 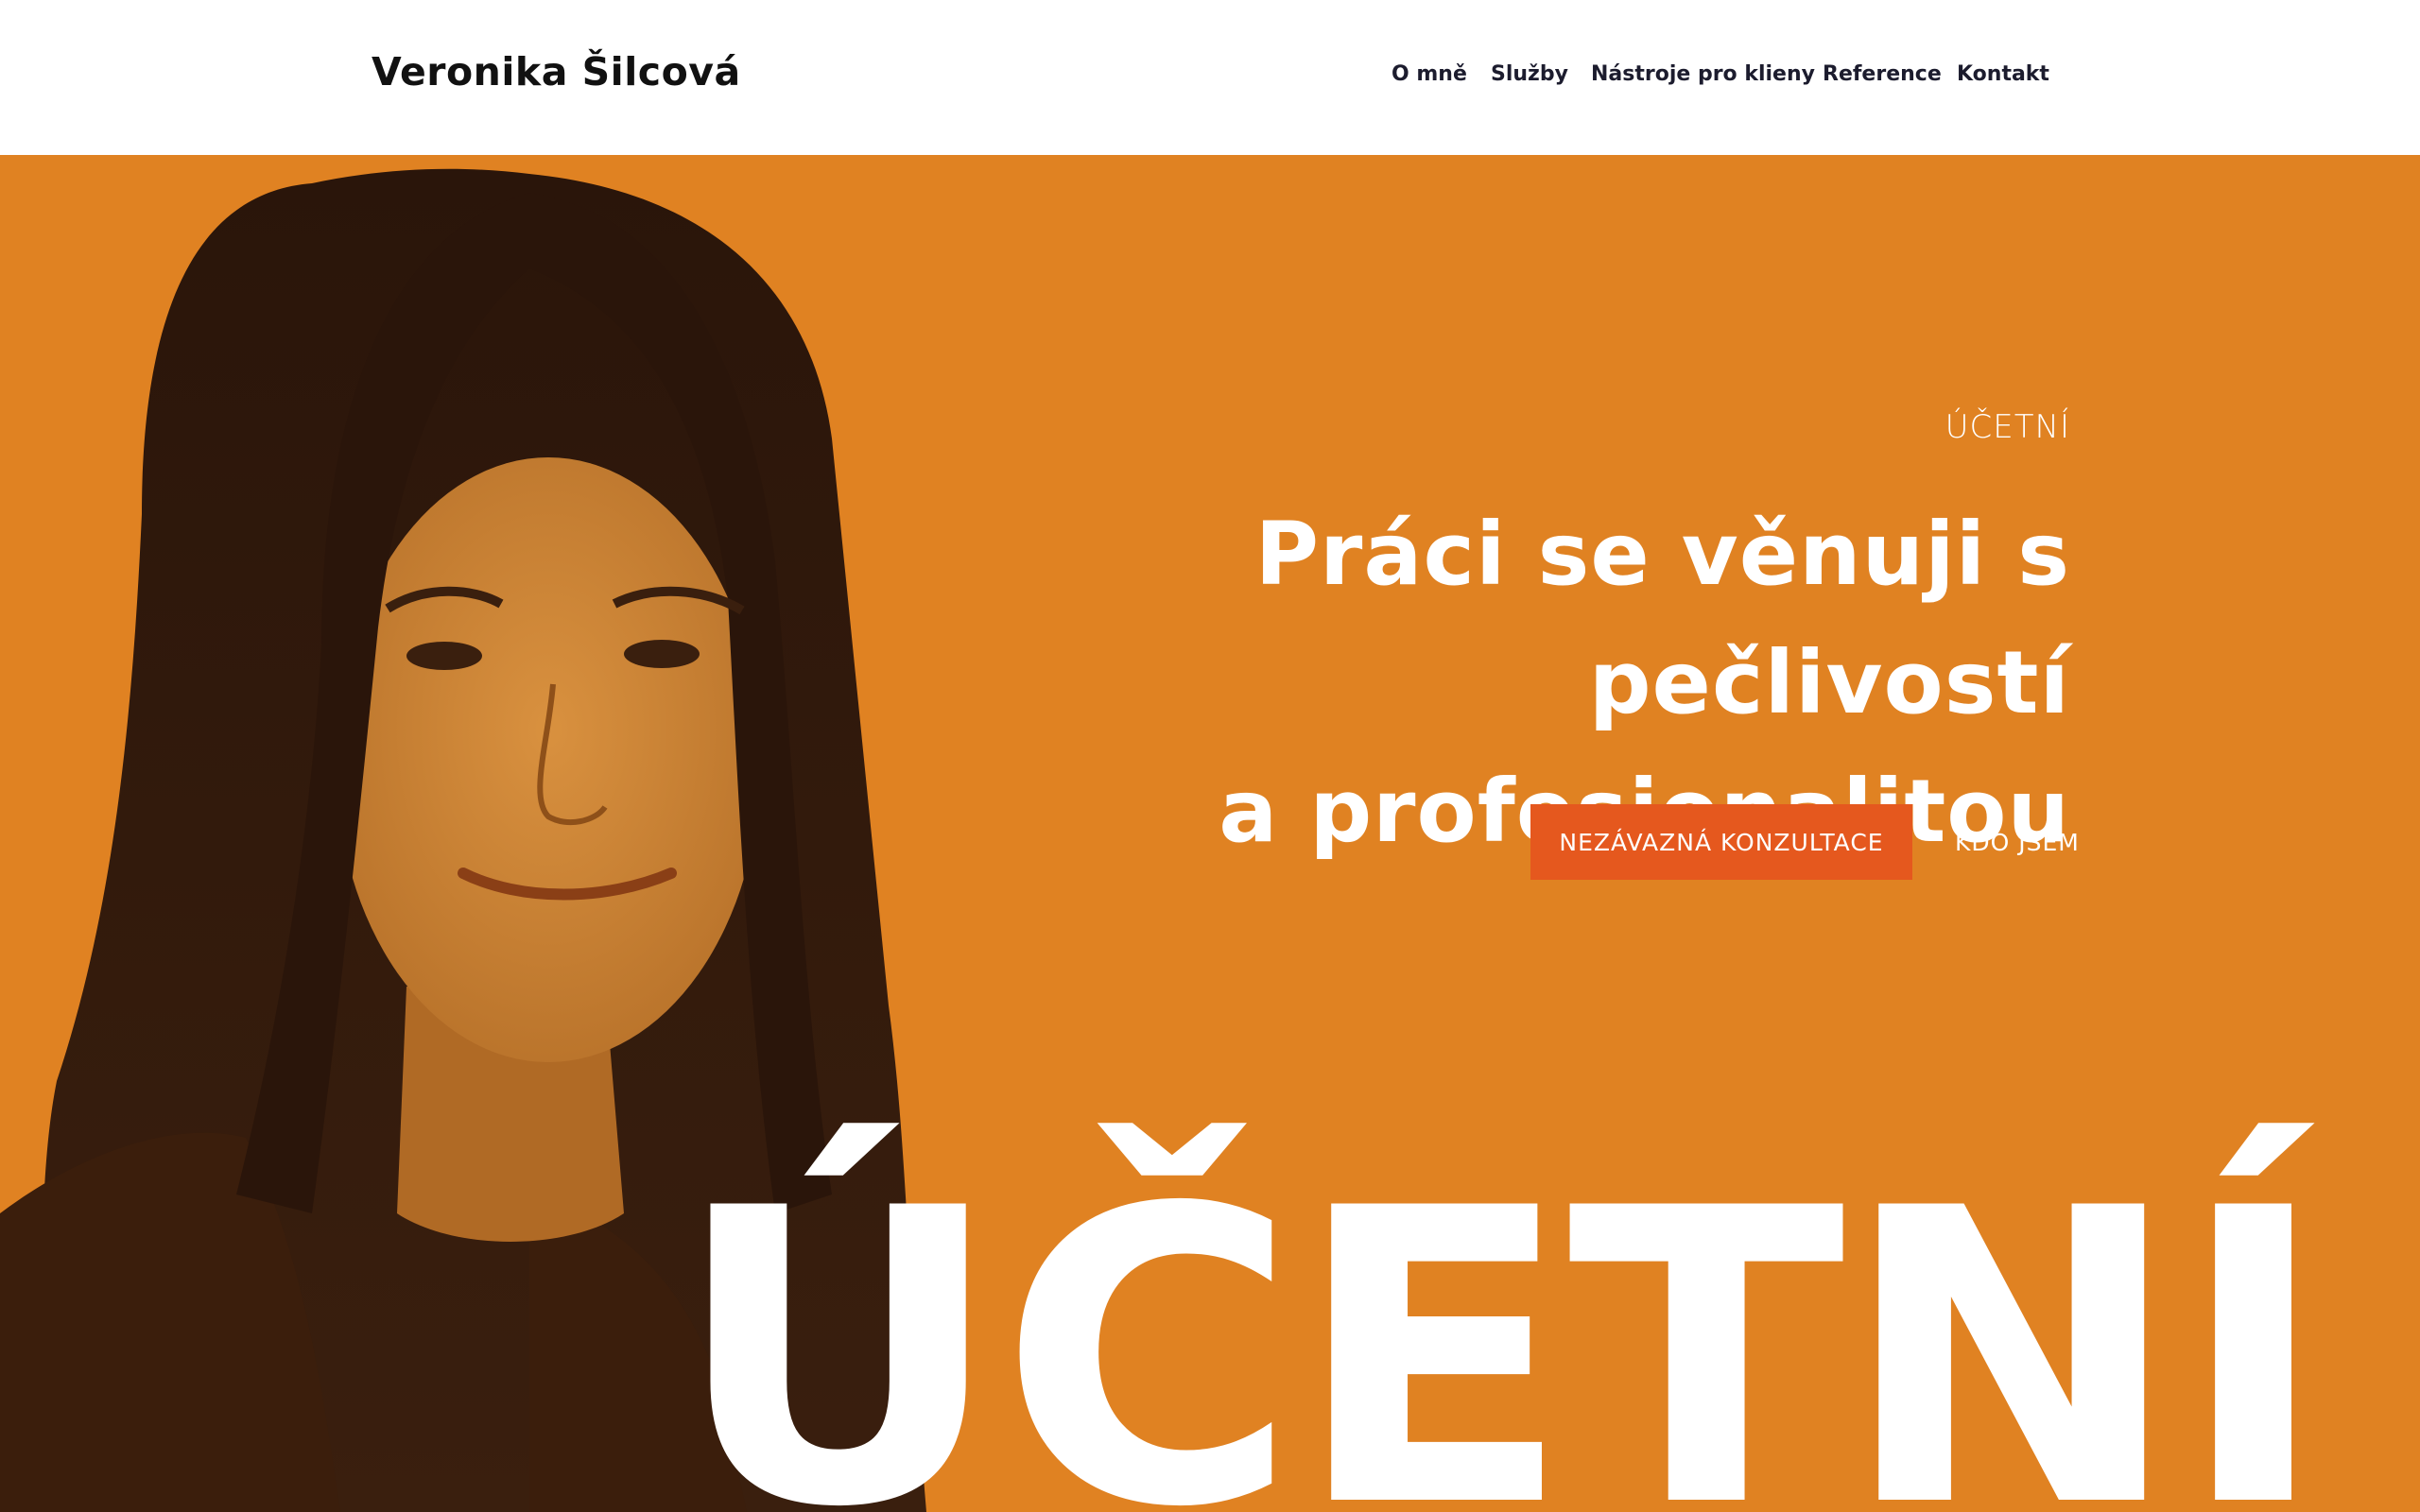 What do you see at coordinates (1662, 618) in the screenshot?
I see `hero-headline-line1: Práci se věnuji s pečlivostí` at bounding box center [1662, 618].